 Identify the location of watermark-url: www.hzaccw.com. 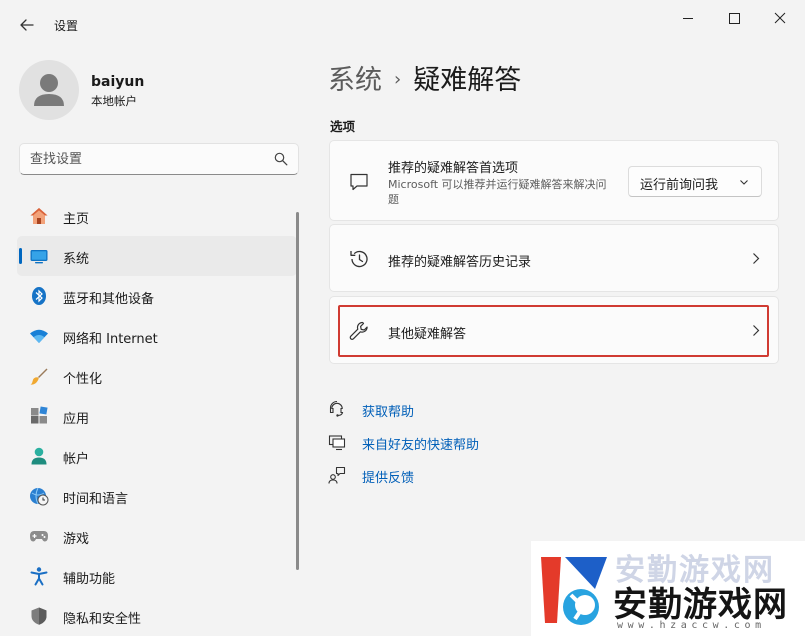
(691, 625).